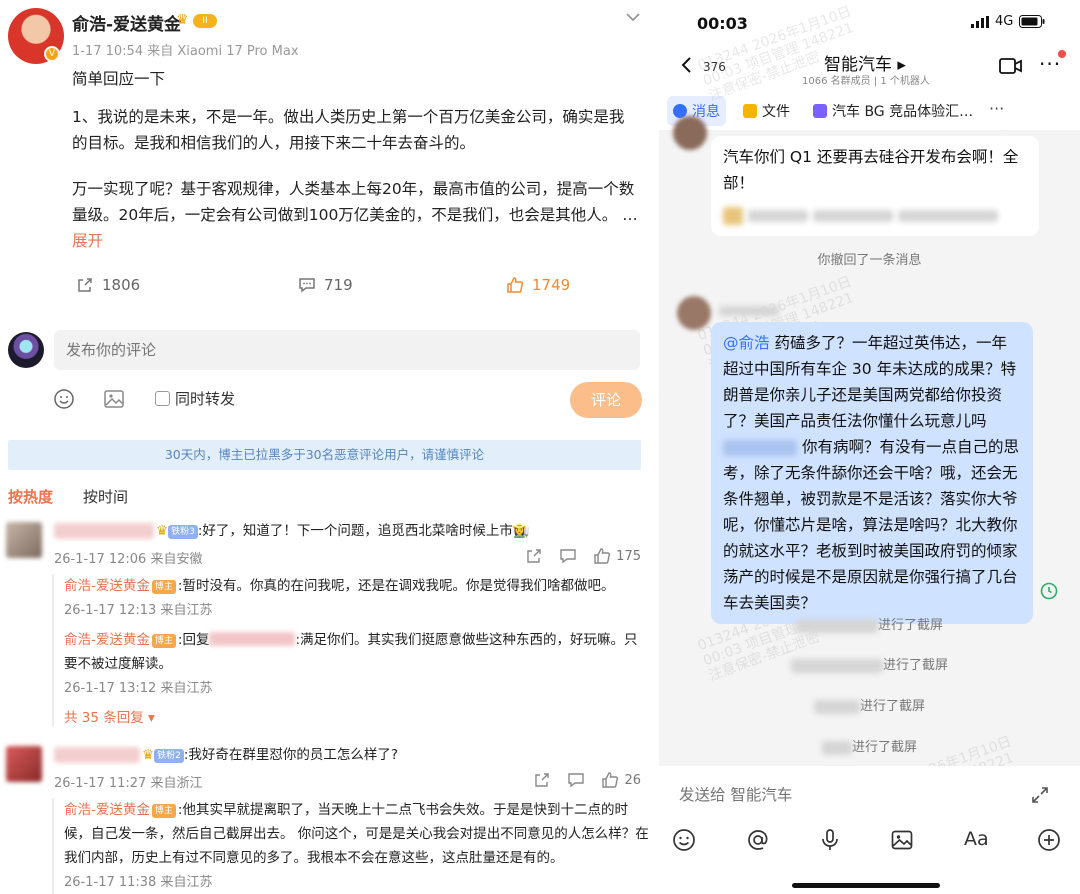  Describe the element at coordinates (758, 840) in the screenshot. I see `mention-icon` at that location.